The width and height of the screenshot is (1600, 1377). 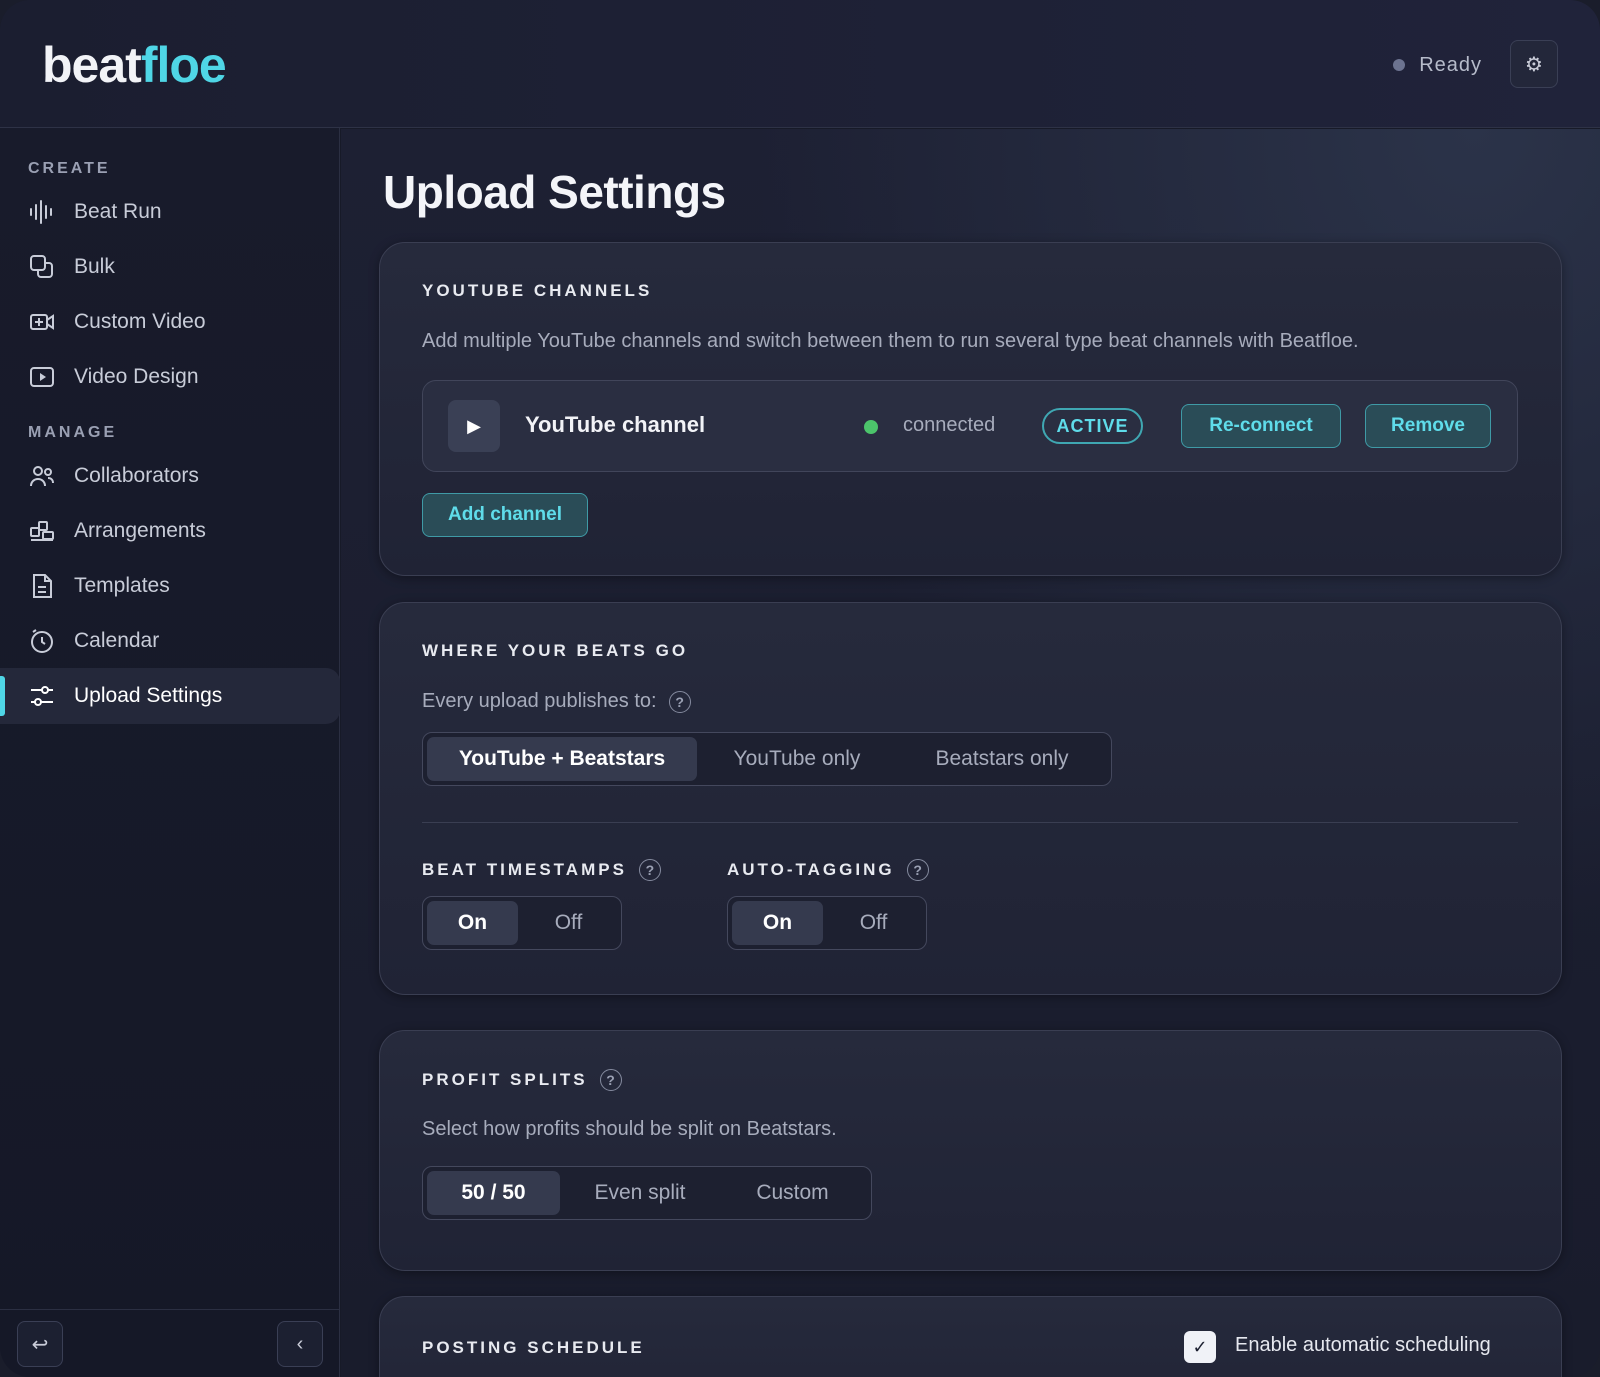 I want to click on add-channel-button: Add channel, so click(x=505, y=515).